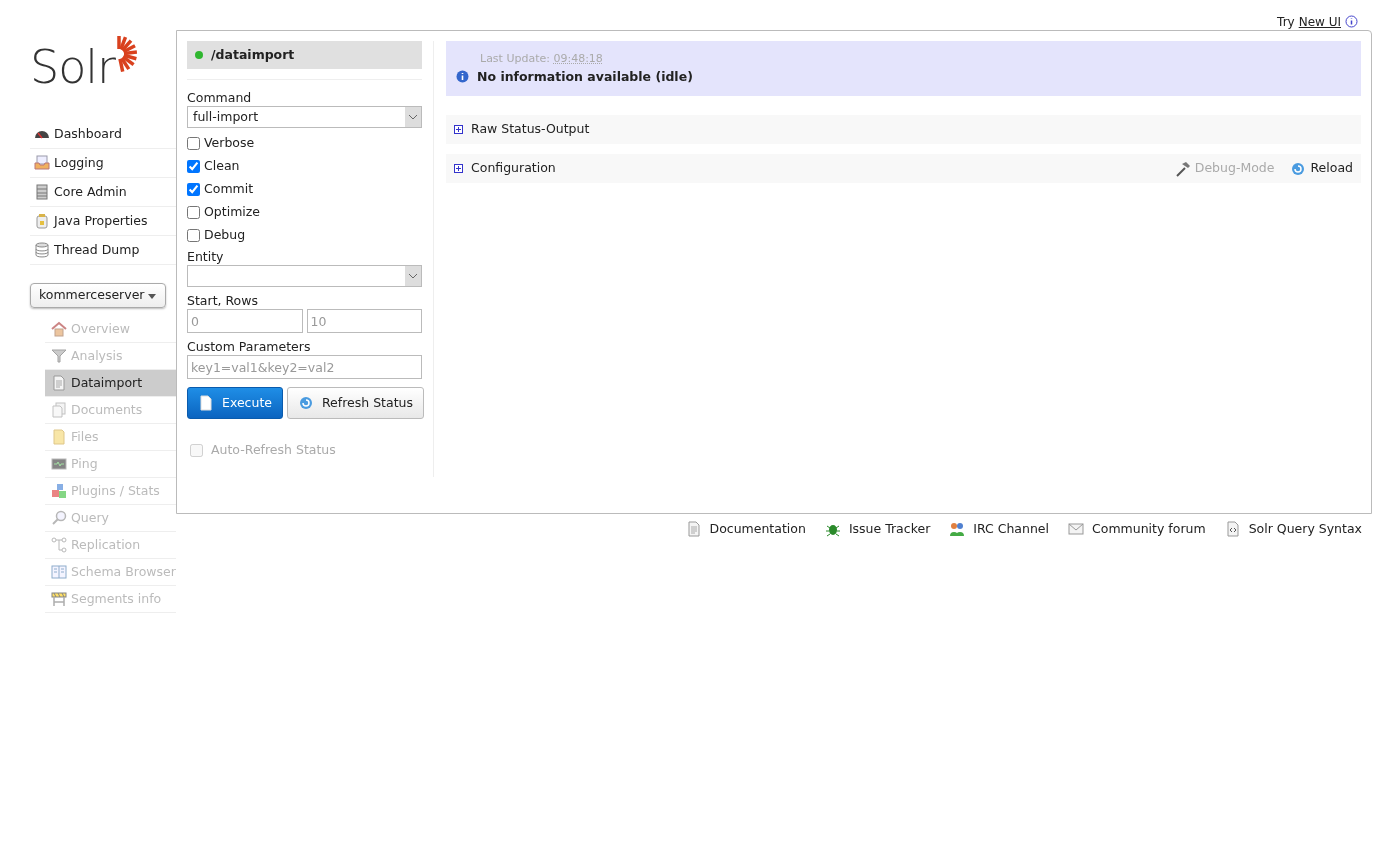 The height and width of the screenshot is (859, 1400). I want to click on server-icon, so click(42, 192).